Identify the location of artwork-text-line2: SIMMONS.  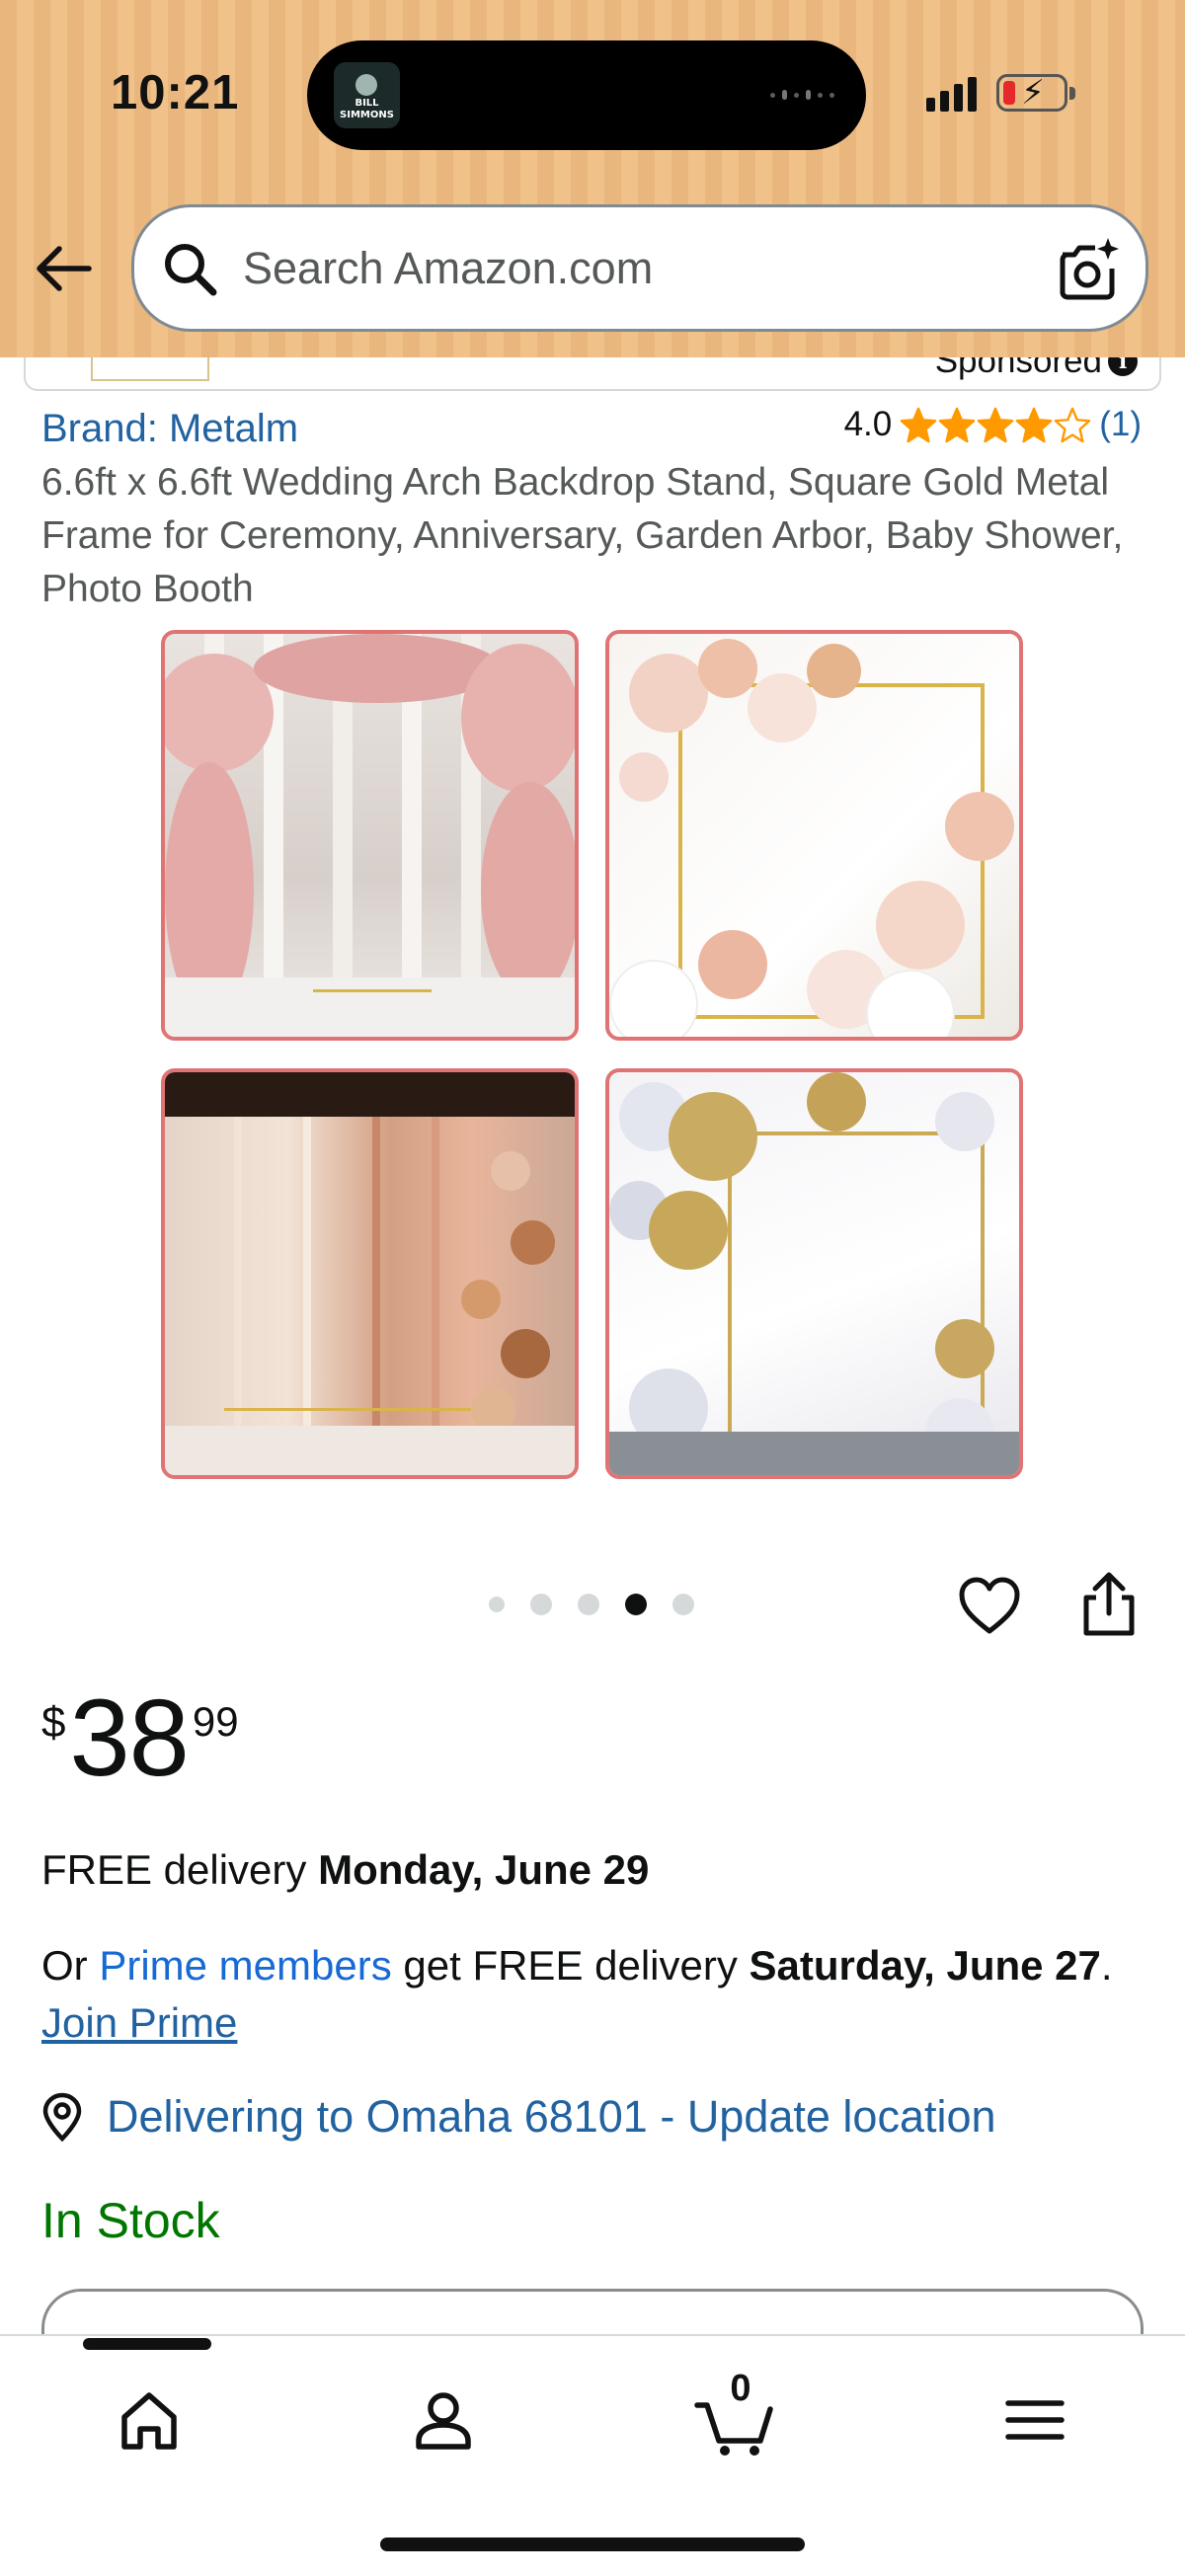
(367, 115).